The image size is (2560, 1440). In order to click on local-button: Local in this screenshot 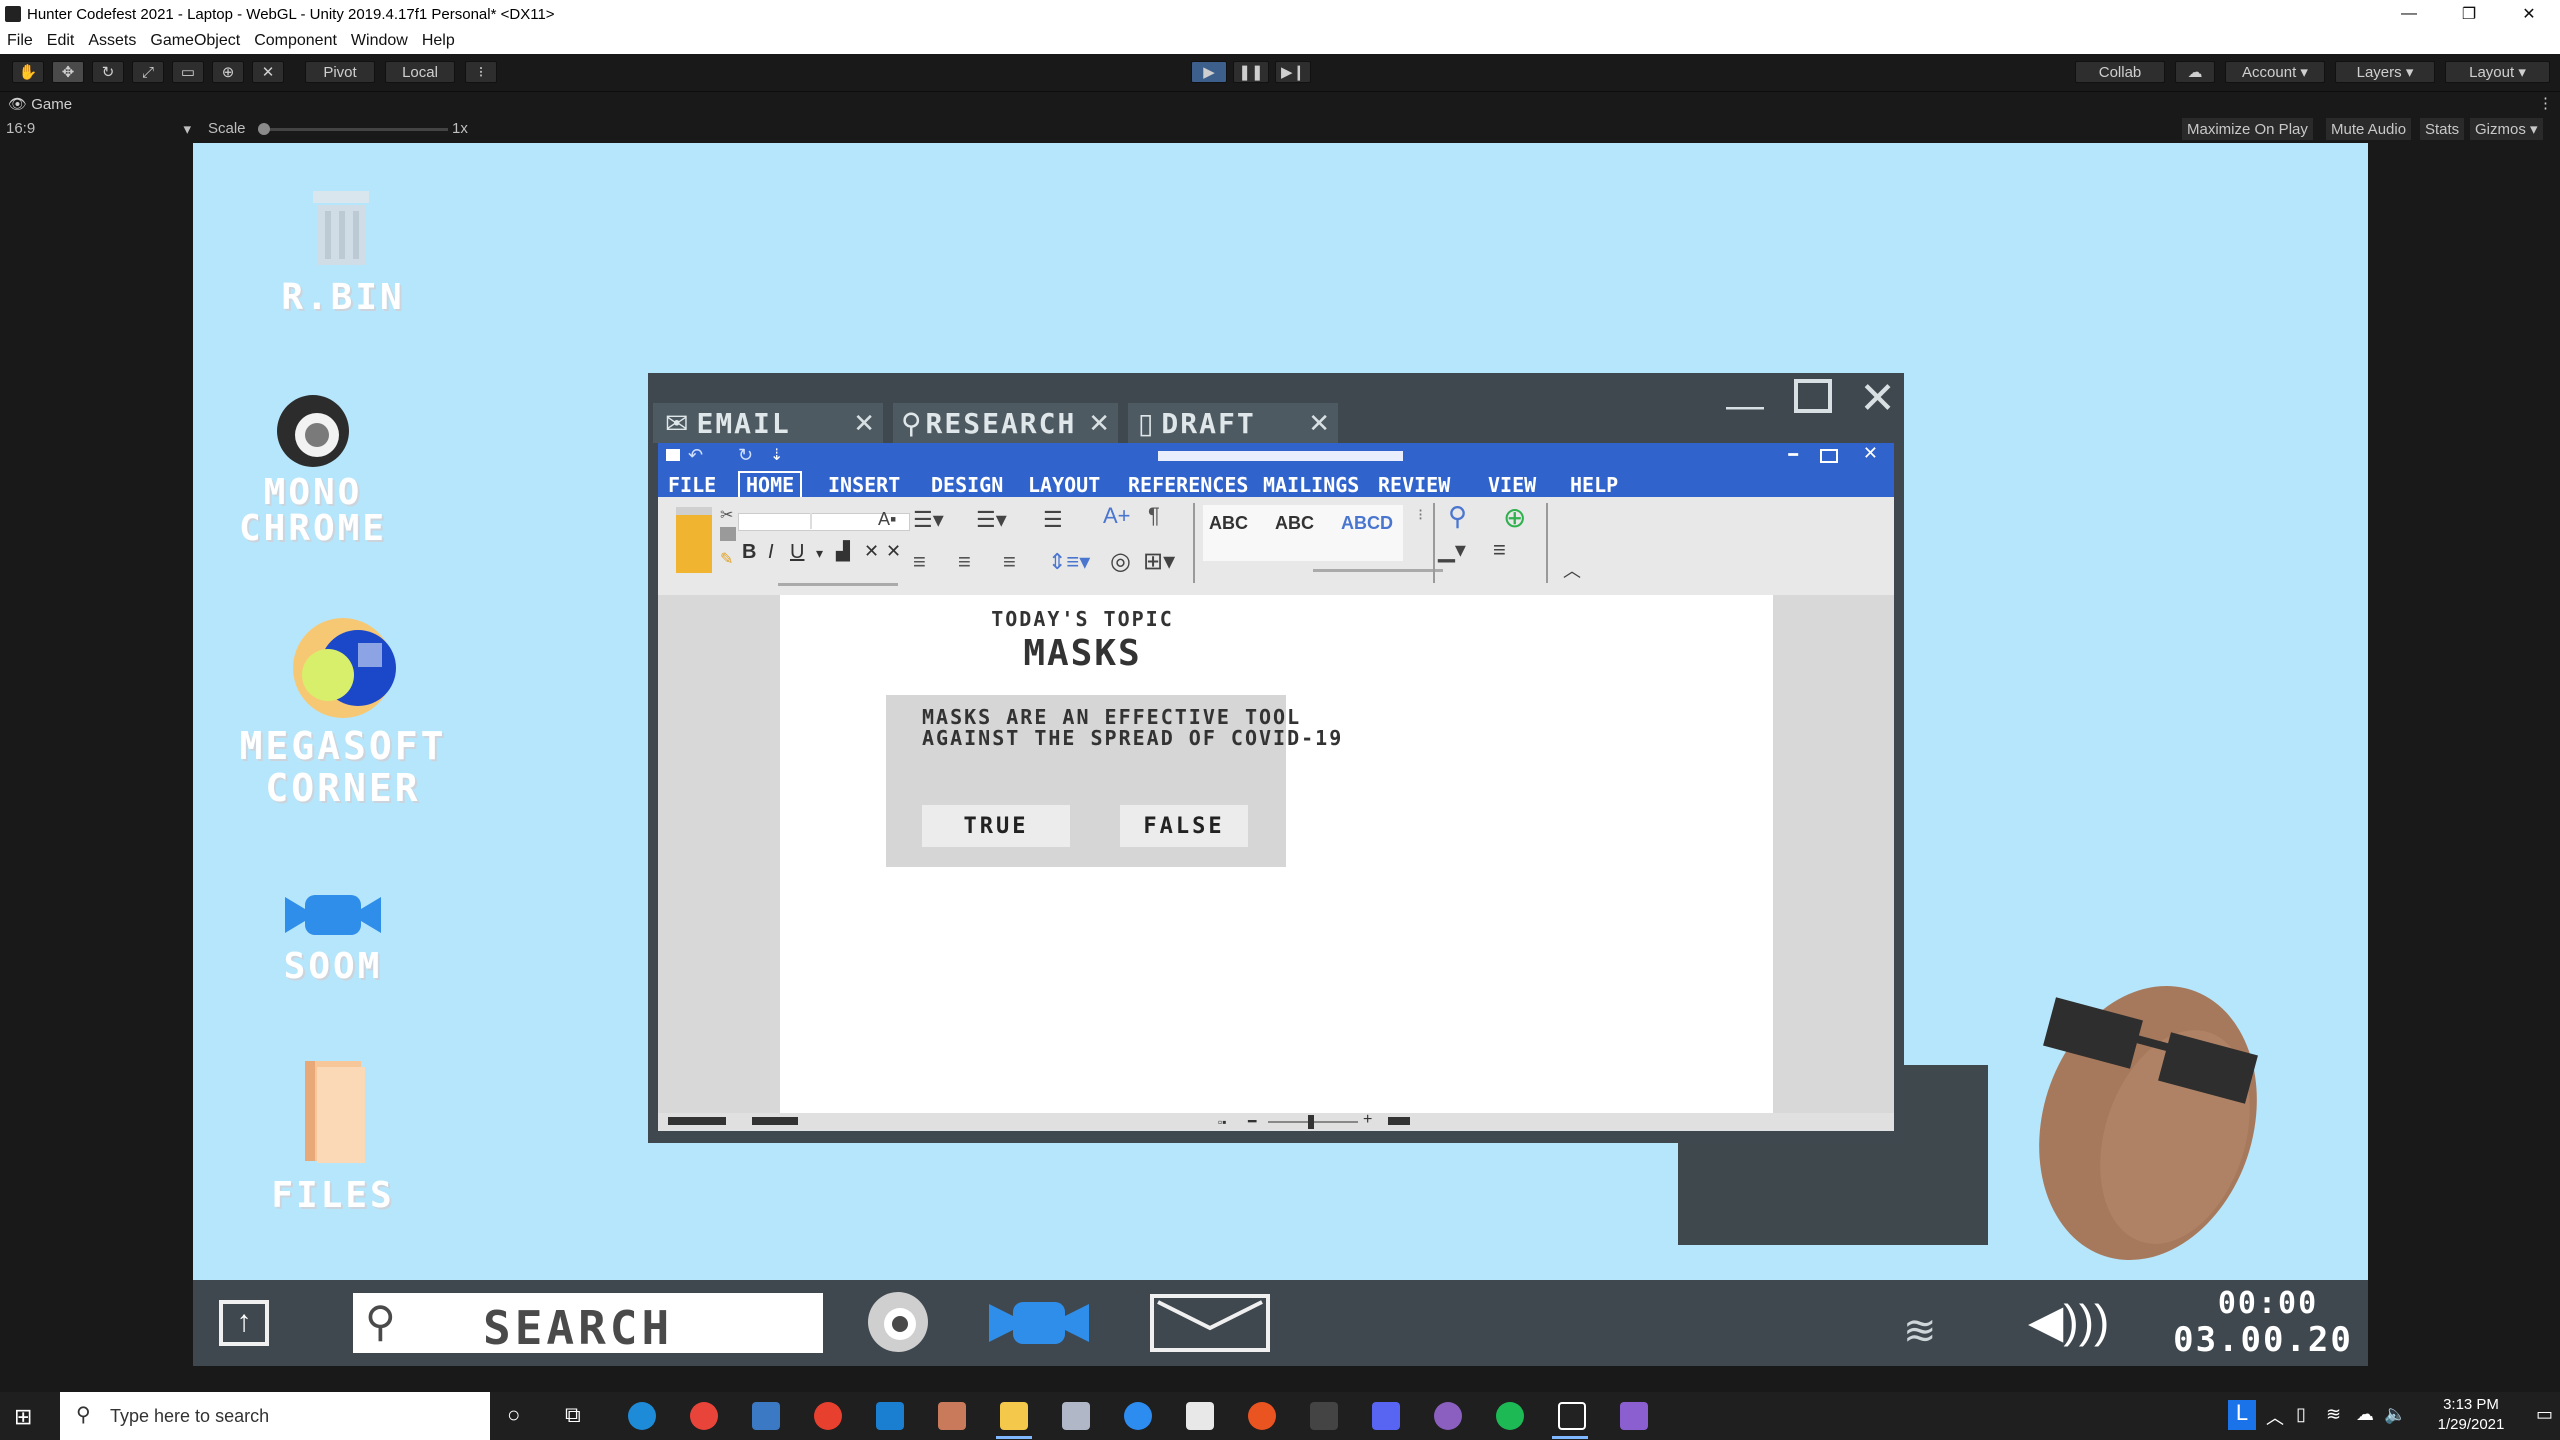, I will do `click(420, 72)`.